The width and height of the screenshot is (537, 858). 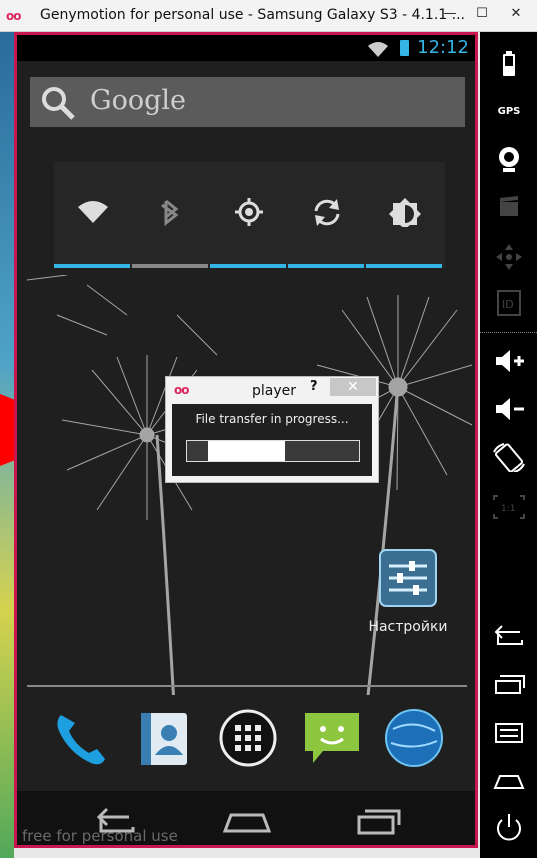 What do you see at coordinates (414, 738) in the screenshot?
I see `browser-icon` at bounding box center [414, 738].